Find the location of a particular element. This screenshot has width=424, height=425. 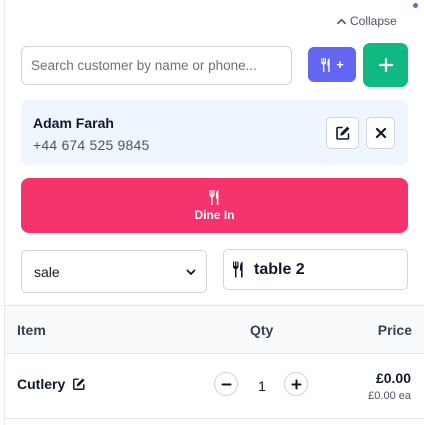

dine-in-label: Dine In is located at coordinates (214, 214).